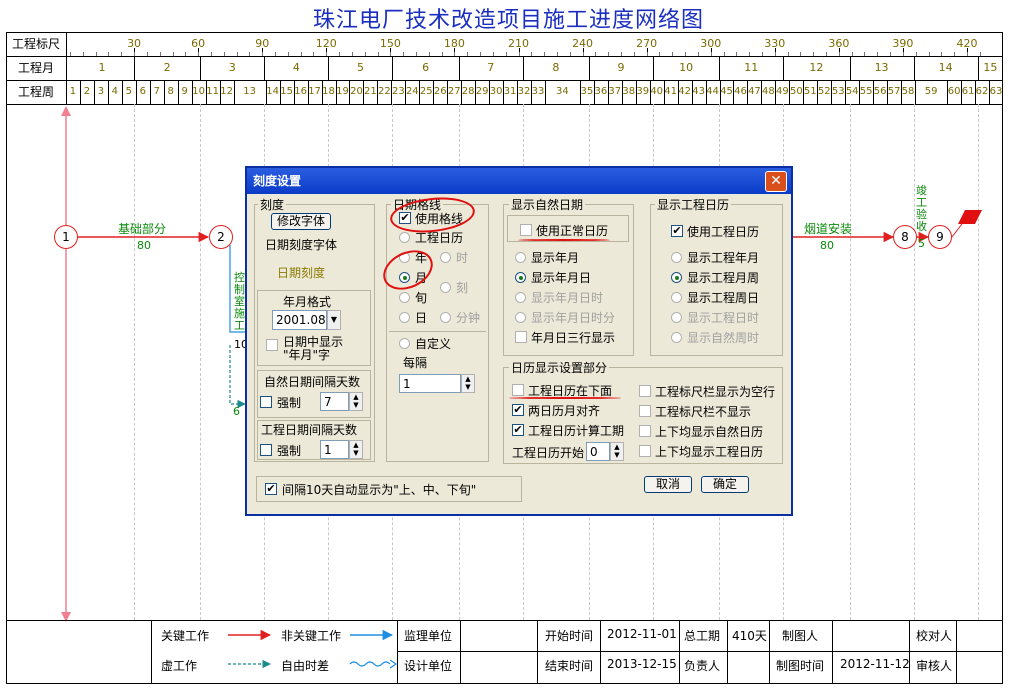  Describe the element at coordinates (170, 91) in the screenshot. I see `week-label: 8` at that location.